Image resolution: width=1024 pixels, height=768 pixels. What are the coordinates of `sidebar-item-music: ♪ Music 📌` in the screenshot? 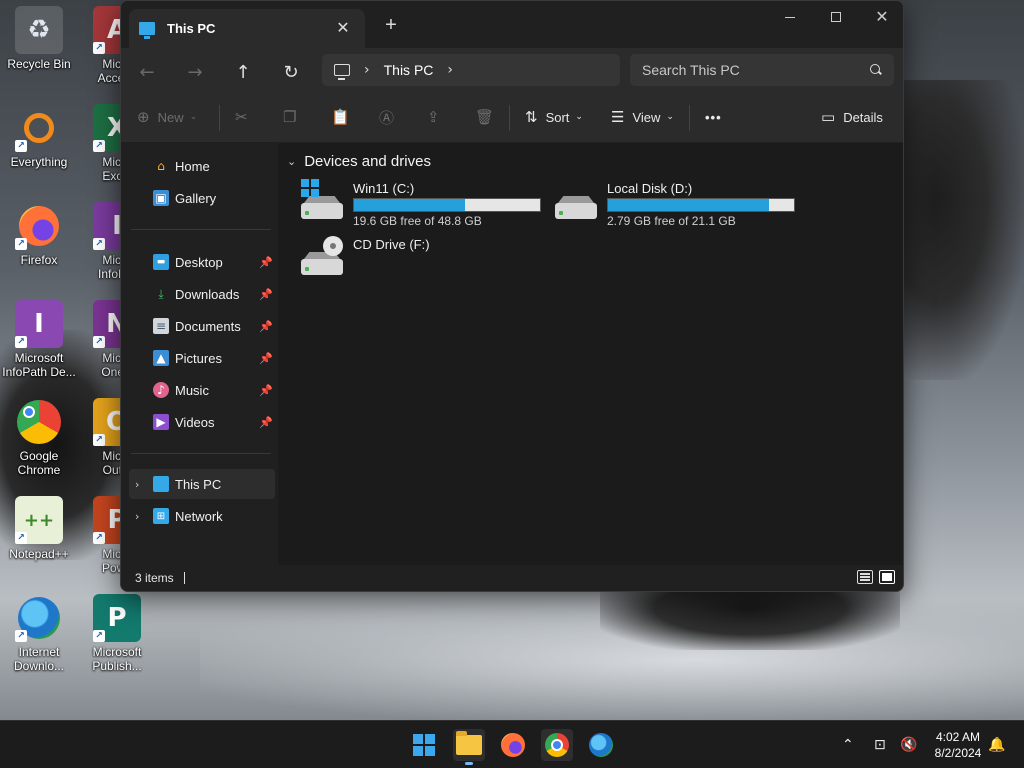 It's located at (202, 390).